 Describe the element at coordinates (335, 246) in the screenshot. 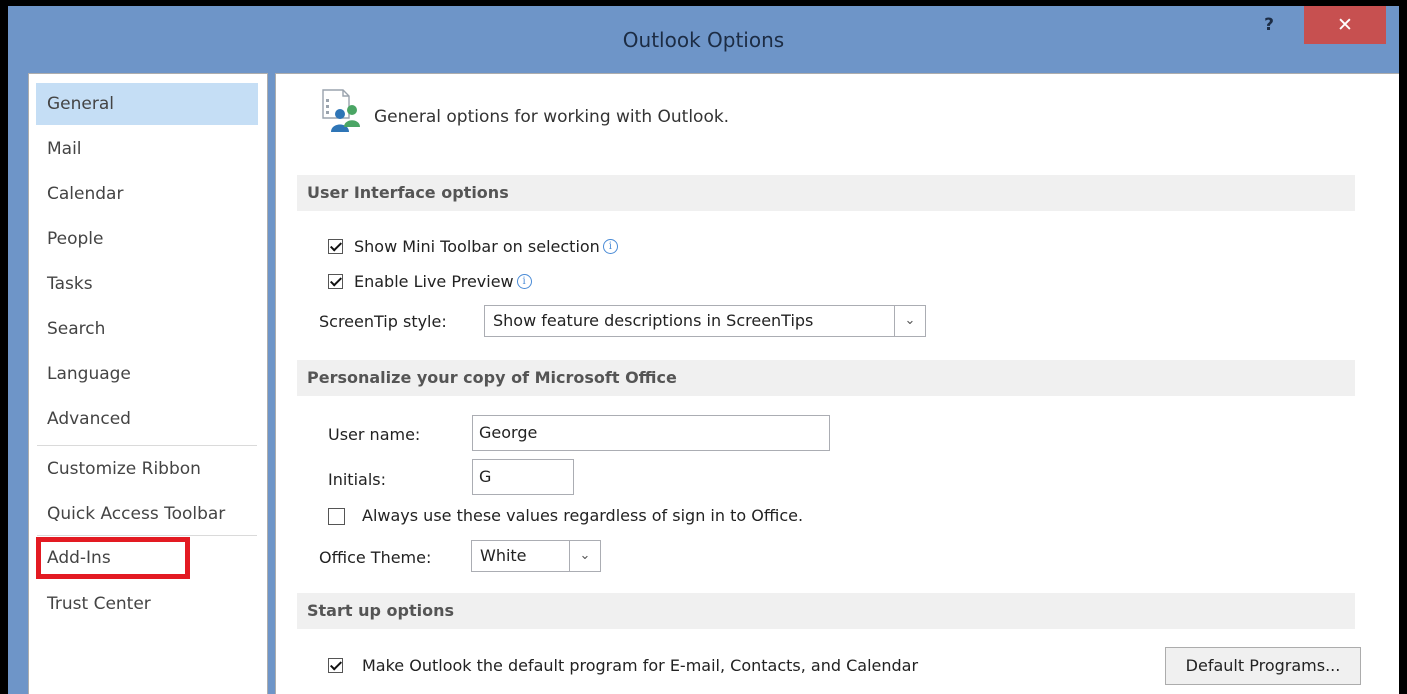

I see `mini-toolbar-checkbox` at that location.